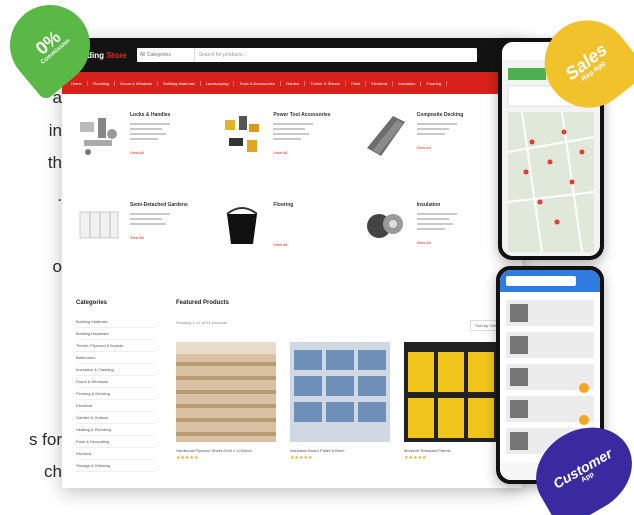 The height and width of the screenshot is (515, 634). I want to click on sidebar-item: Paint & Decorating, so click(116, 442).